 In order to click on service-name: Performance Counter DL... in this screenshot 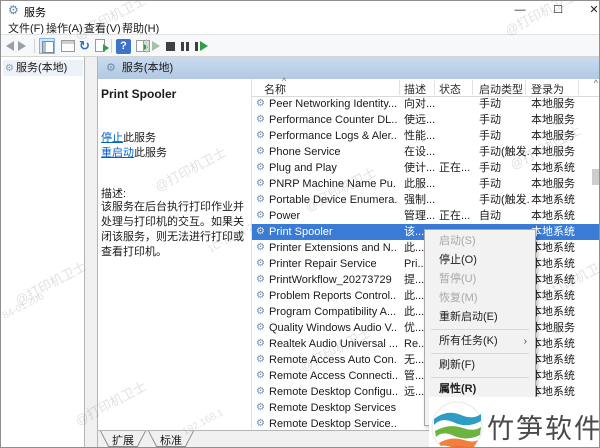, I will do `click(333, 120)`.